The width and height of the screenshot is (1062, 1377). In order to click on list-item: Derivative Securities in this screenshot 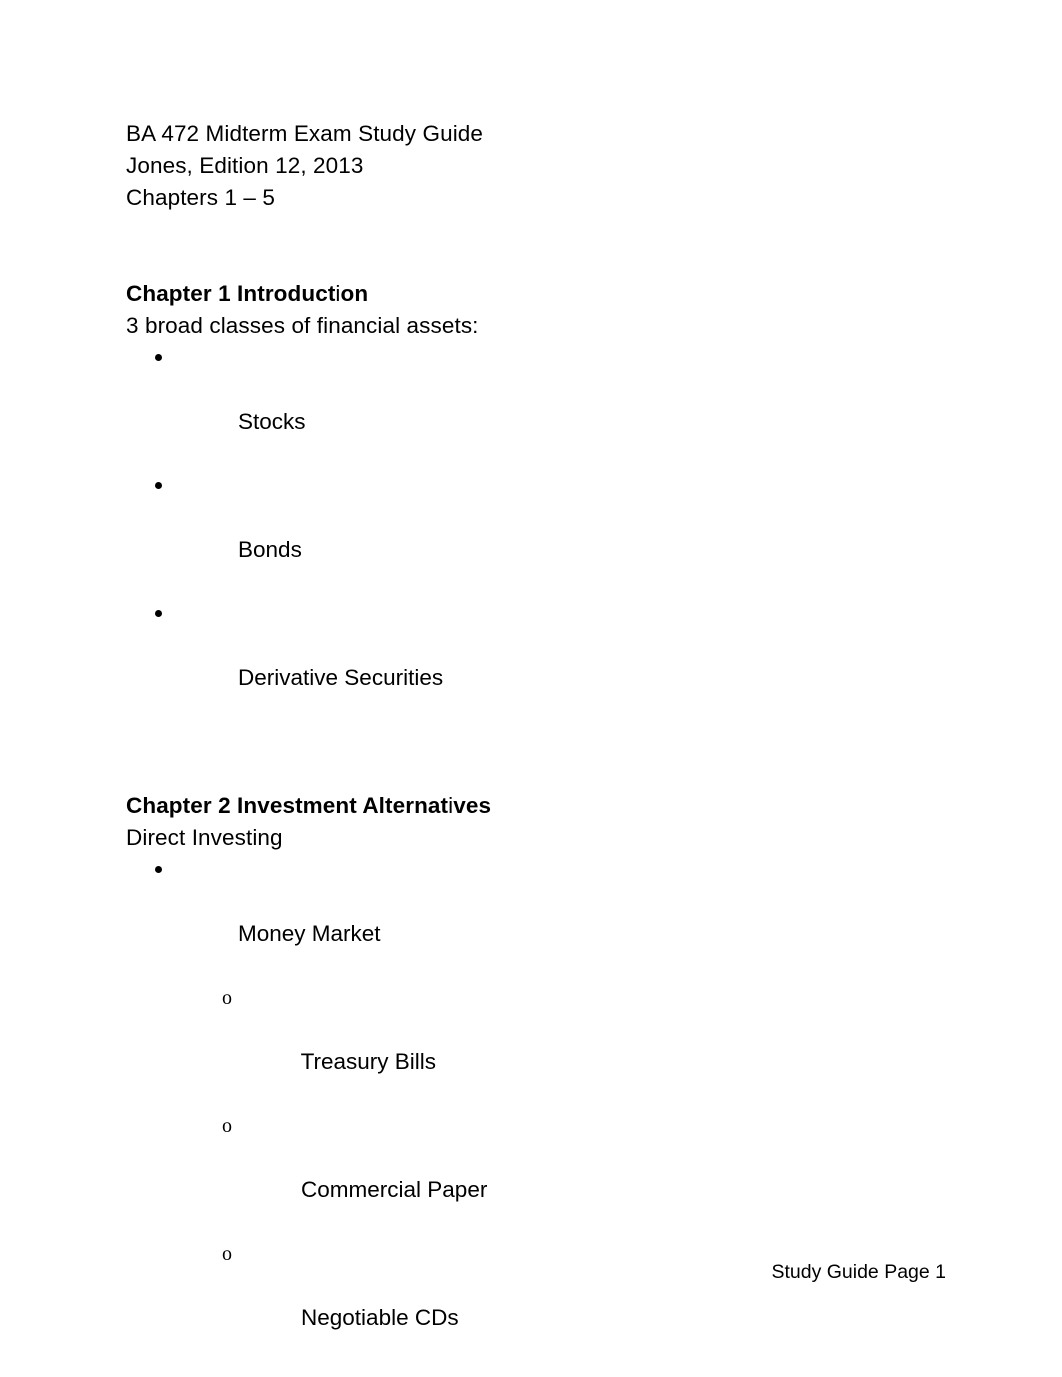, I will do `click(536, 662)`.